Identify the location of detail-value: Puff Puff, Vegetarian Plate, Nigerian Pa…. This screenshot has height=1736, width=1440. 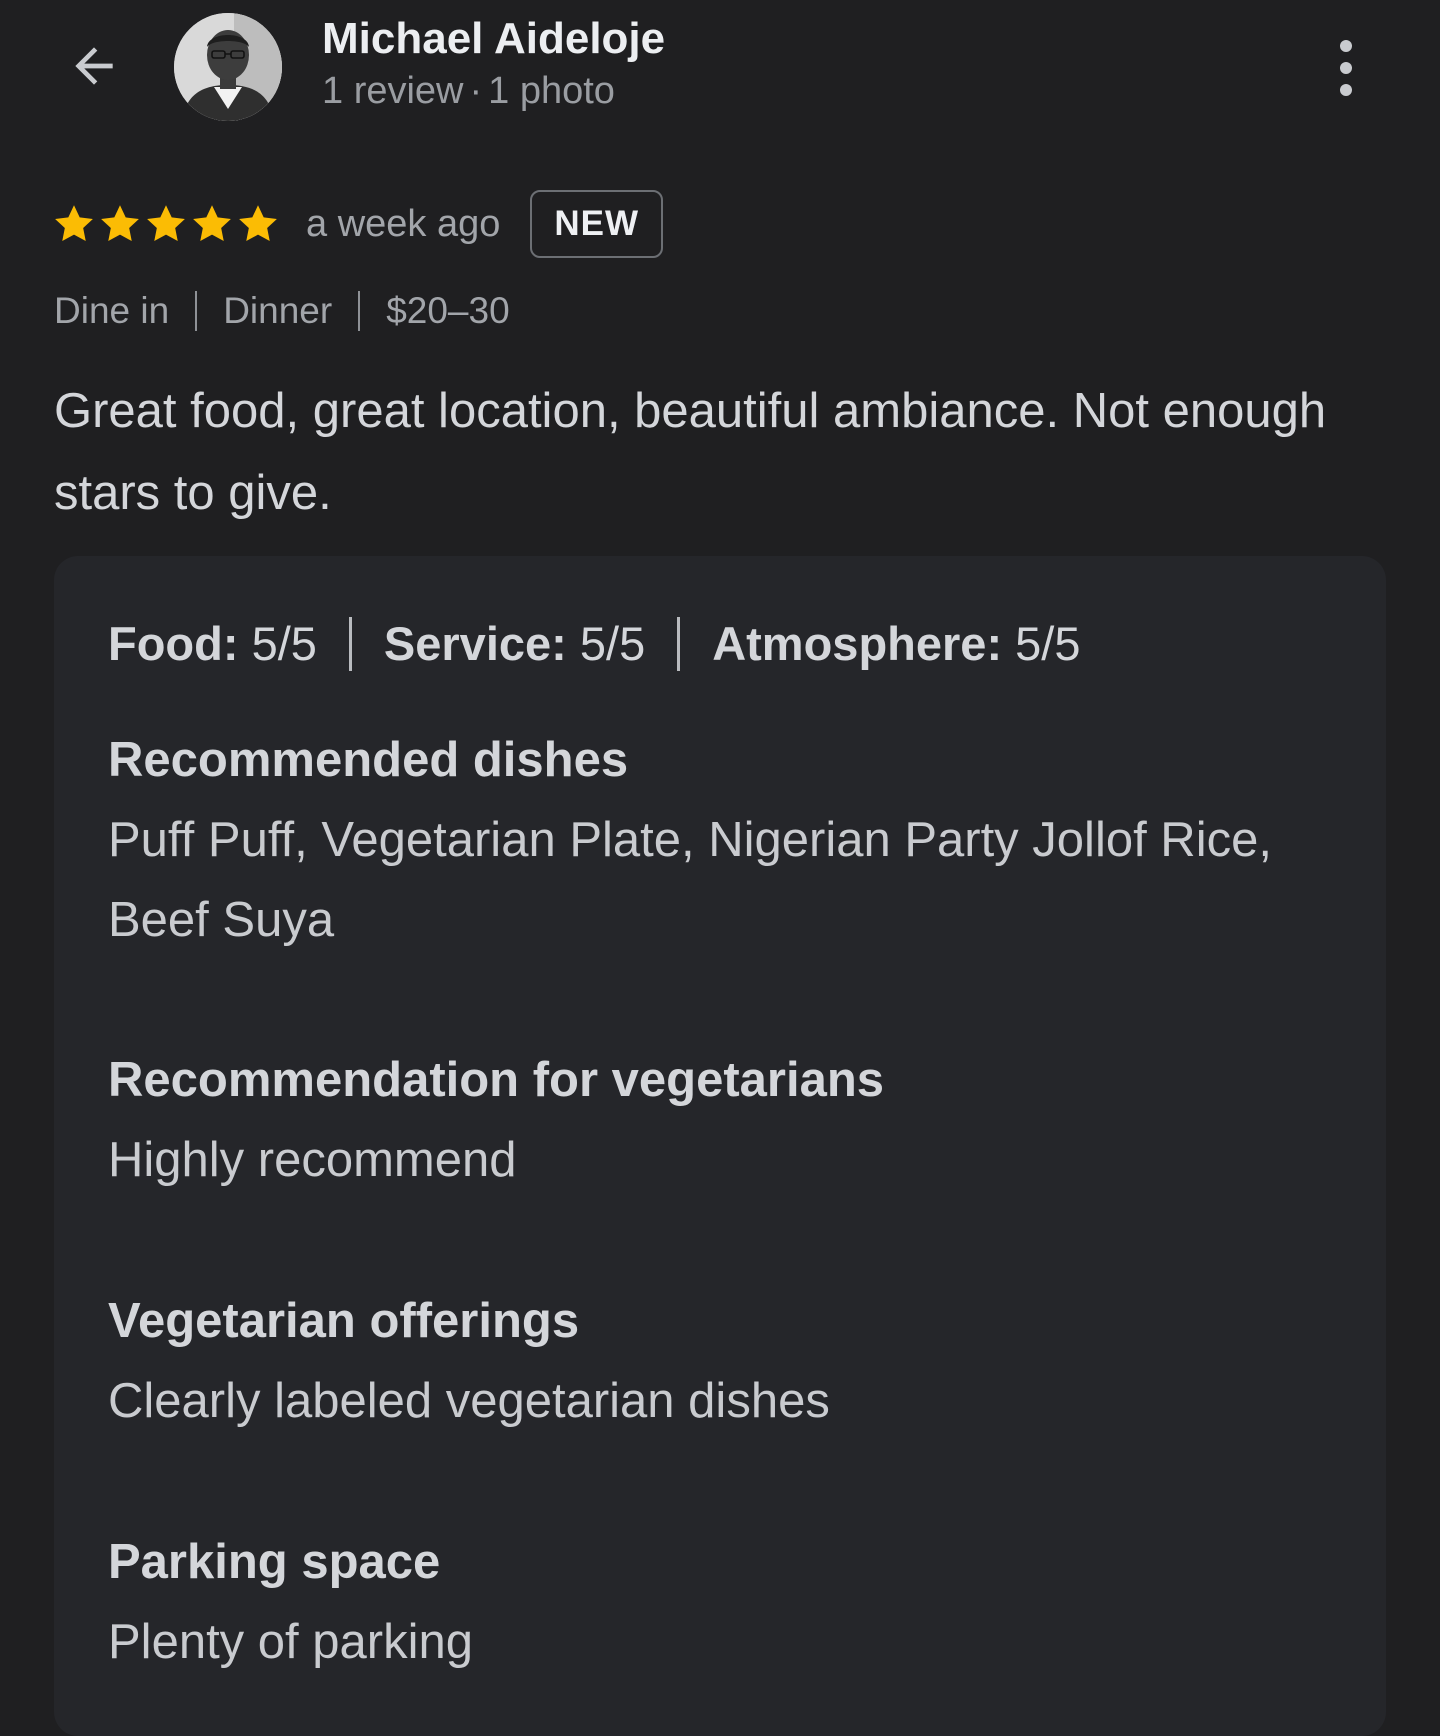
(690, 880).